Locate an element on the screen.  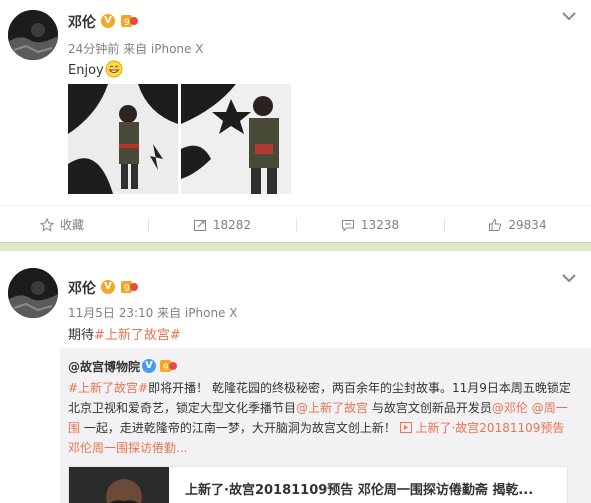
repost-text-line: 一起，走进乾隆帝的江南一梦，大开脑洞为故宫文创上新！ is located at coordinates (240, 428).